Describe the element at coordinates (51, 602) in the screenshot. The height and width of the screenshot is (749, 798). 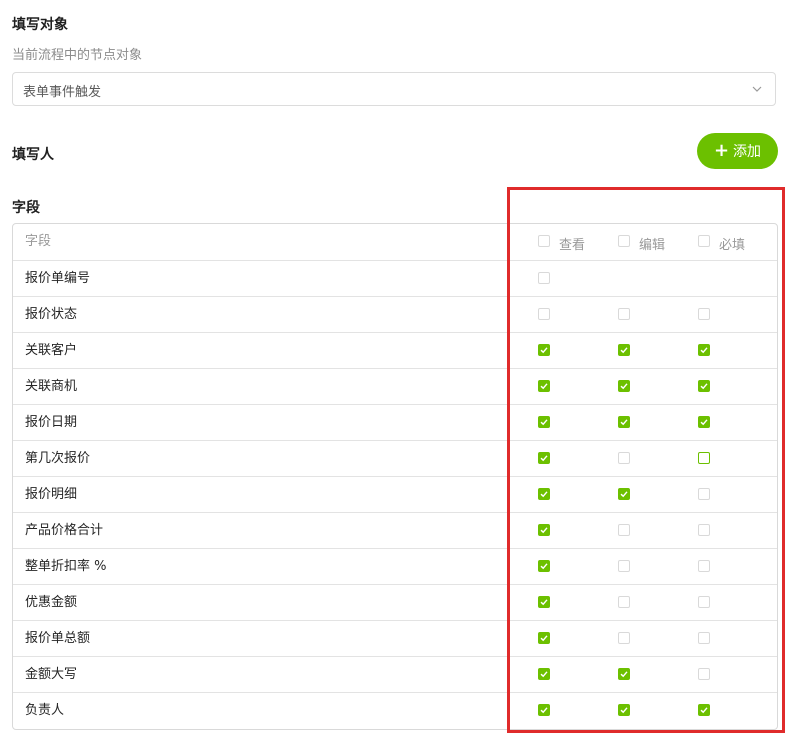
I see `field-name: 优惠金额` at that location.